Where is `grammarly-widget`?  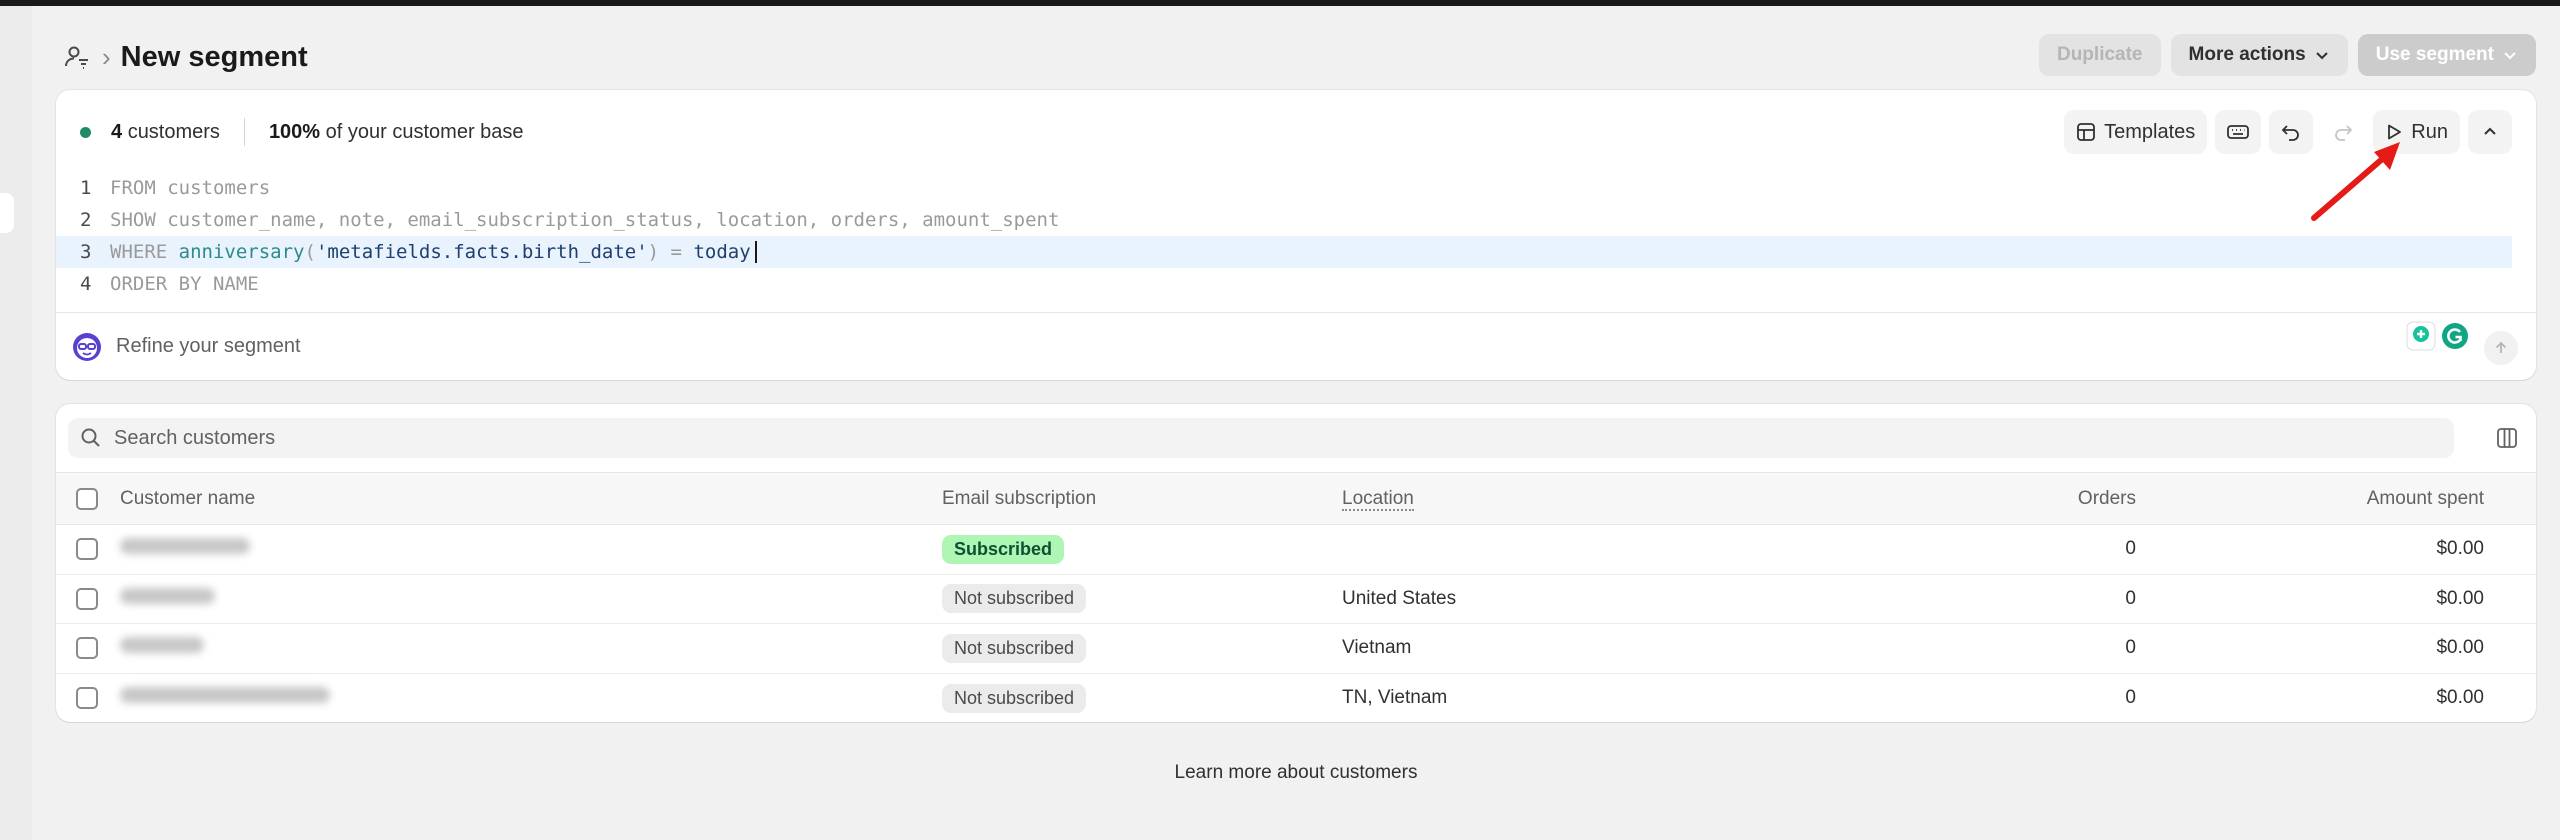
grammarly-widget is located at coordinates (2438, 336).